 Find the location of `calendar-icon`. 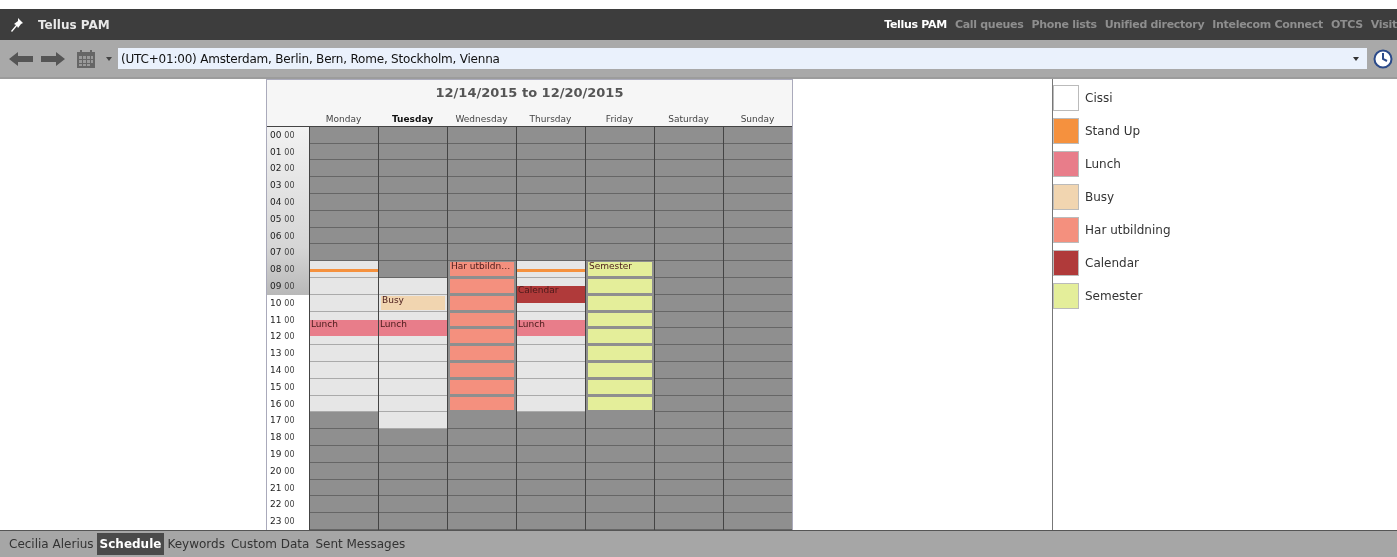

calendar-icon is located at coordinates (86, 58).